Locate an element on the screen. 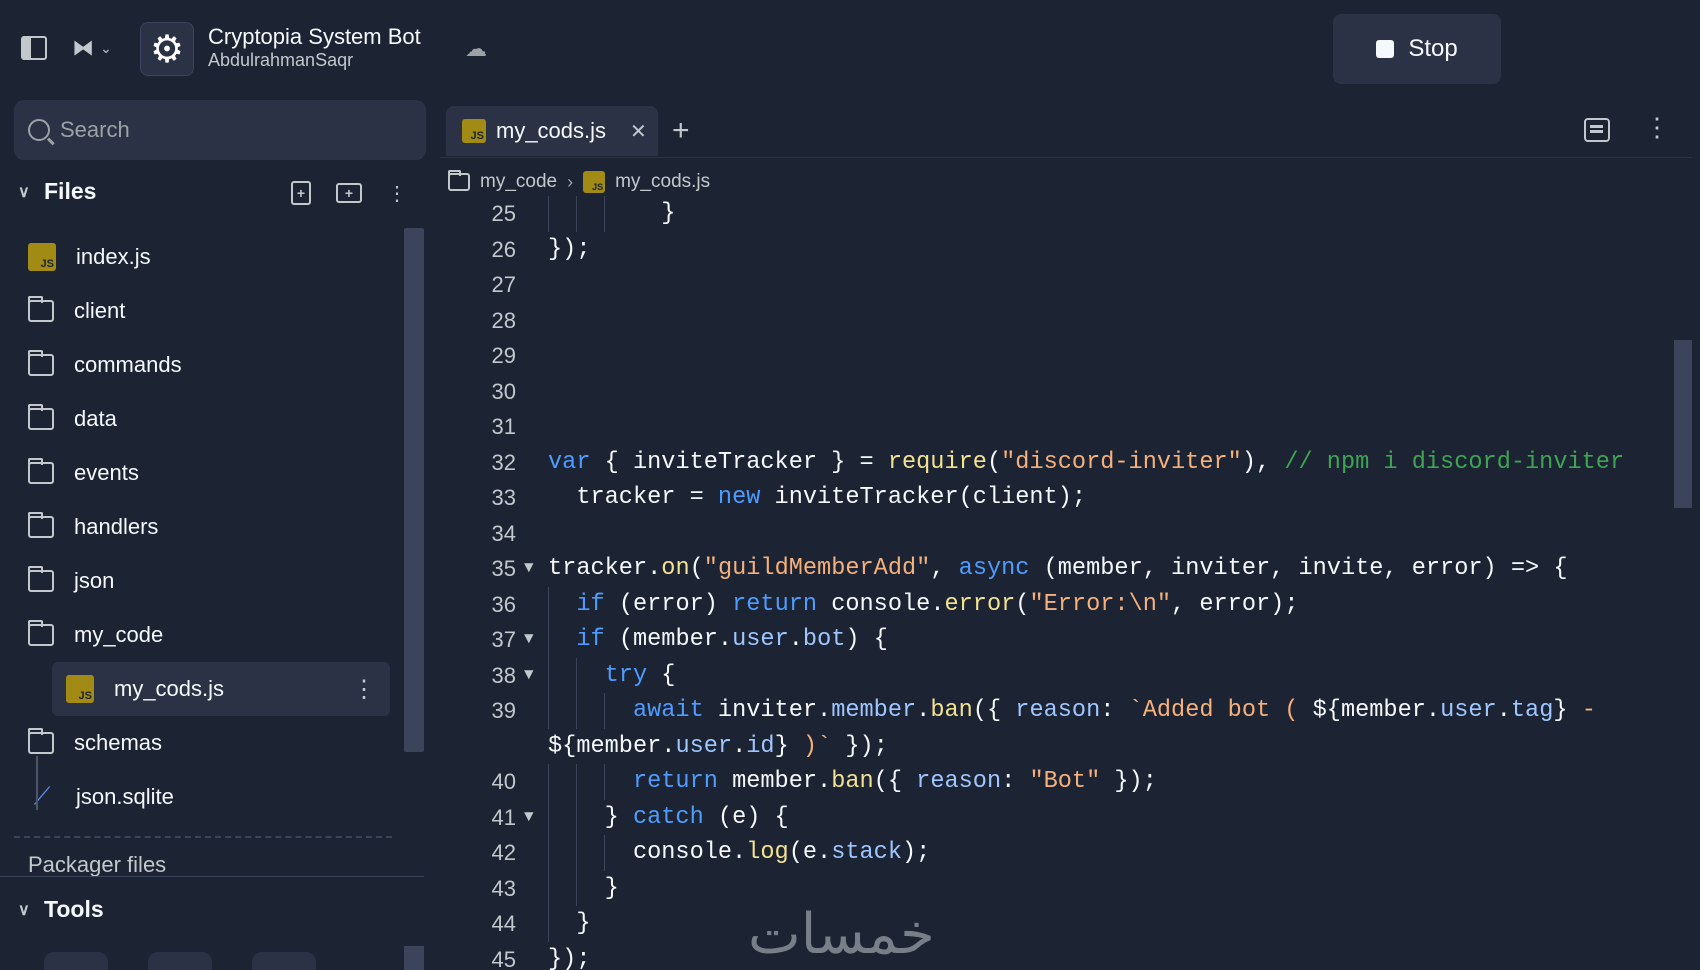  code-line: 31 is located at coordinates (1050, 427).